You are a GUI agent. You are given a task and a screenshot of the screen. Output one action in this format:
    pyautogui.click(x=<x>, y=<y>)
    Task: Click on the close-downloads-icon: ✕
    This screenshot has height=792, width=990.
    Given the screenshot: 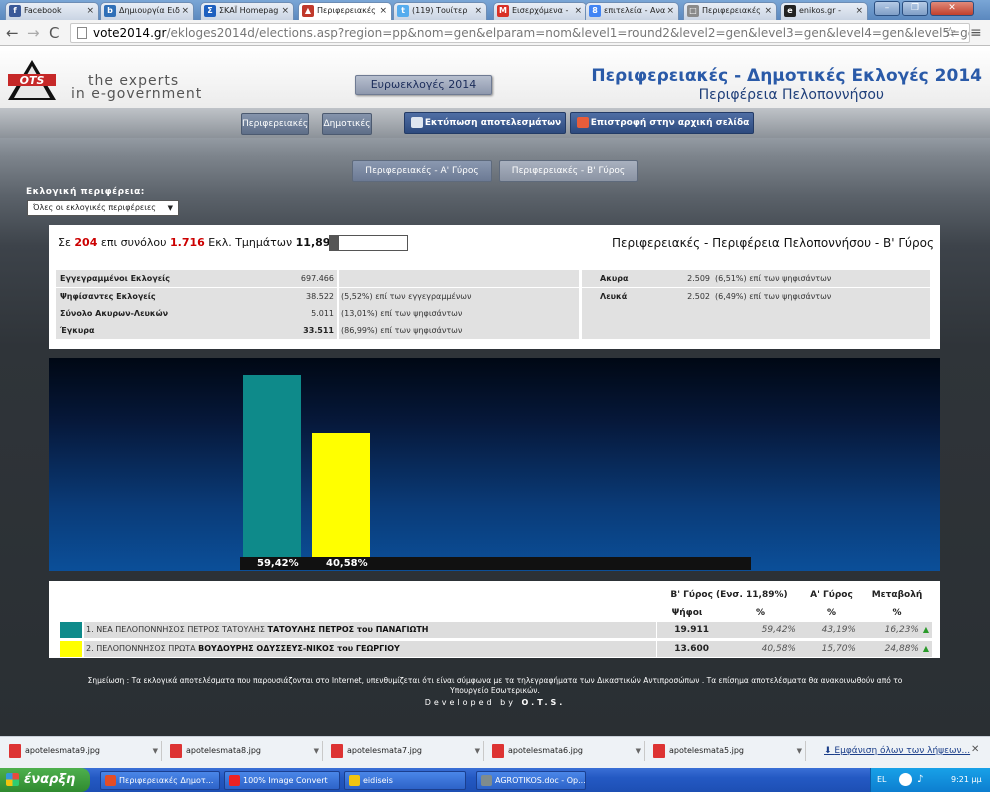 What is the action you would take?
    pyautogui.click(x=975, y=749)
    